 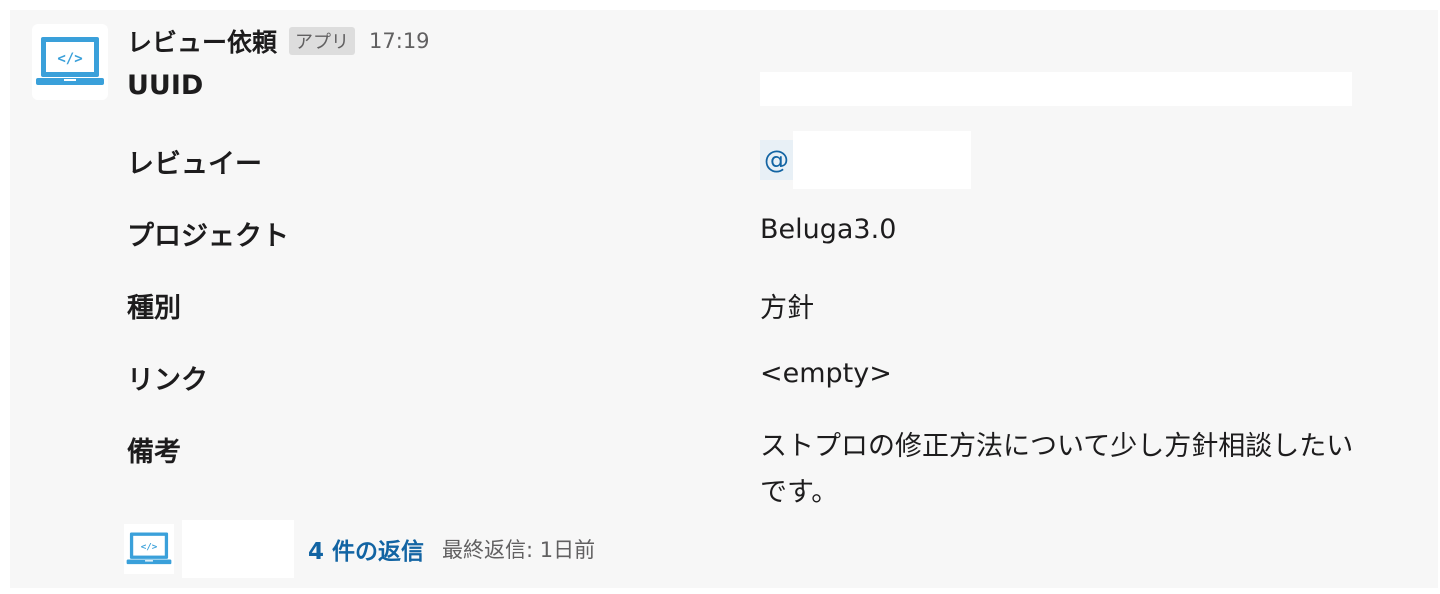 I want to click on field-label-reviewee: レビュイー, so click(x=194, y=164).